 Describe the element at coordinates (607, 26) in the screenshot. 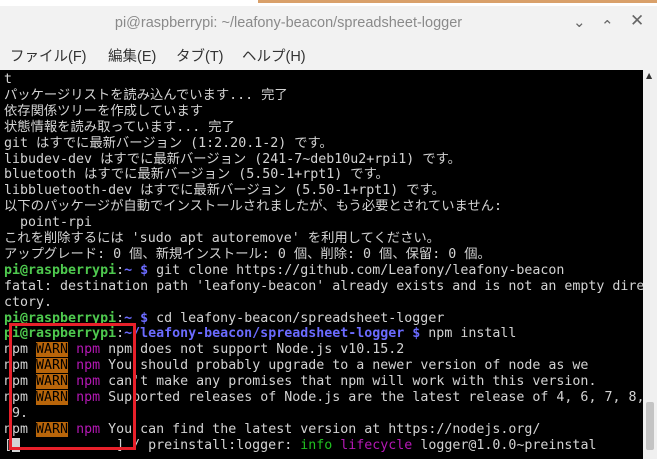

I see `chevron-up-icon: ⌃` at that location.